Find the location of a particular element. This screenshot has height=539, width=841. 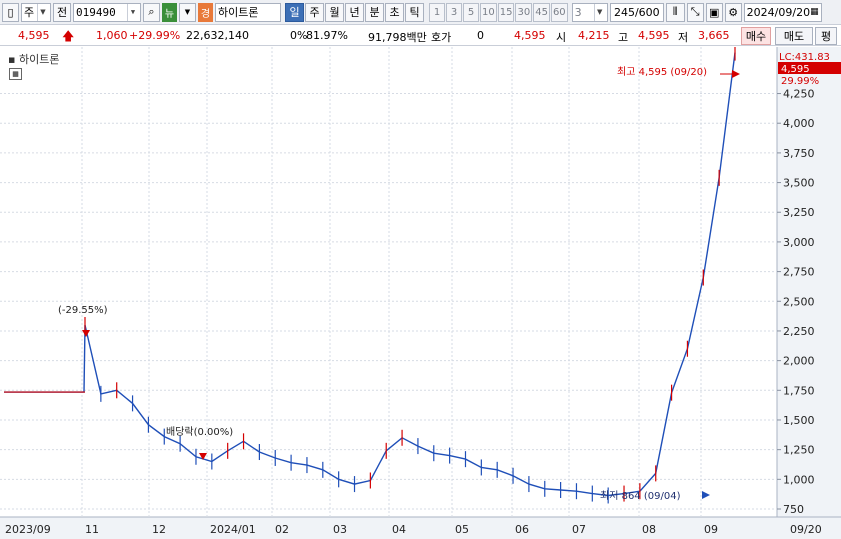

x-tick-label: 08 is located at coordinates (649, 529).